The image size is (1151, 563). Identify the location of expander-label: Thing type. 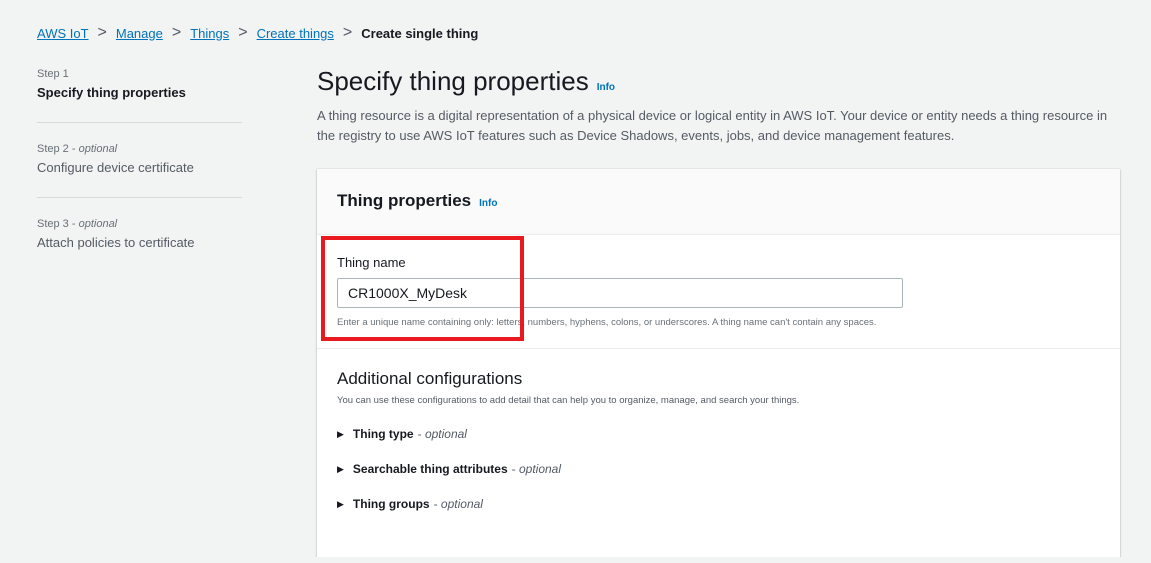
(383, 434).